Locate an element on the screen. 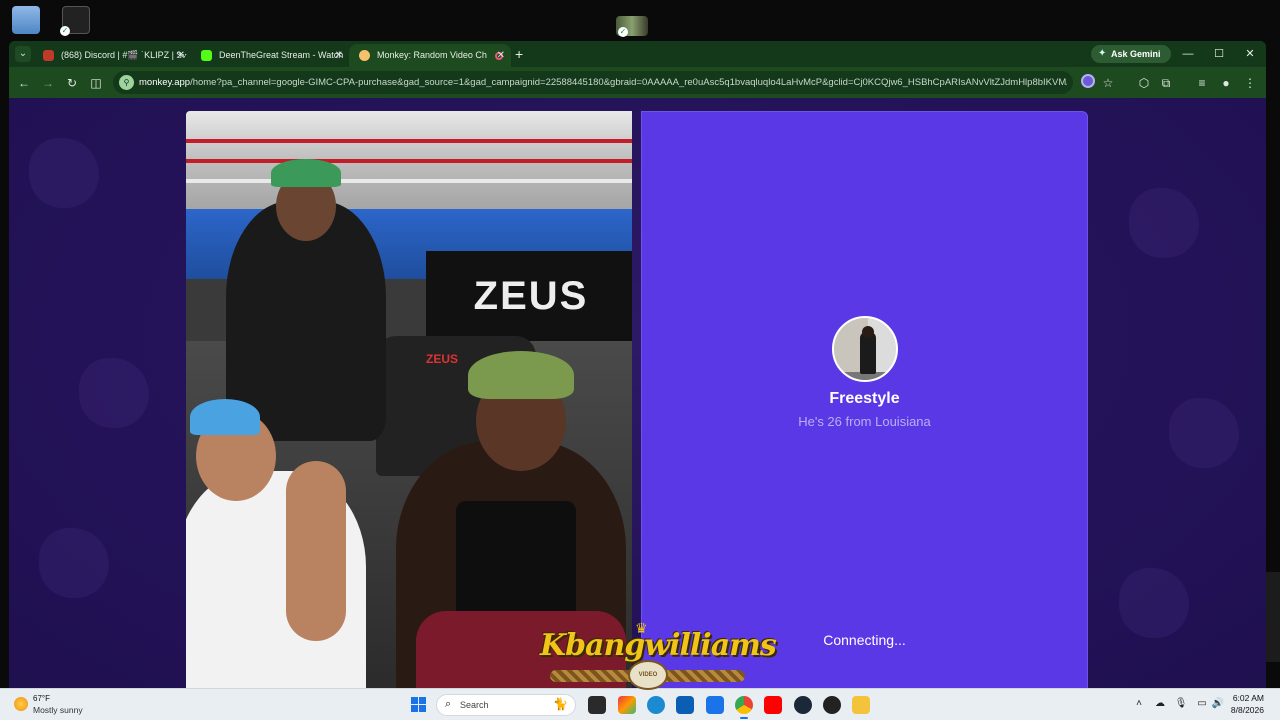 This screenshot has width=1280, height=720. match-bio: He's 26 from Louisiana is located at coordinates (864, 421).